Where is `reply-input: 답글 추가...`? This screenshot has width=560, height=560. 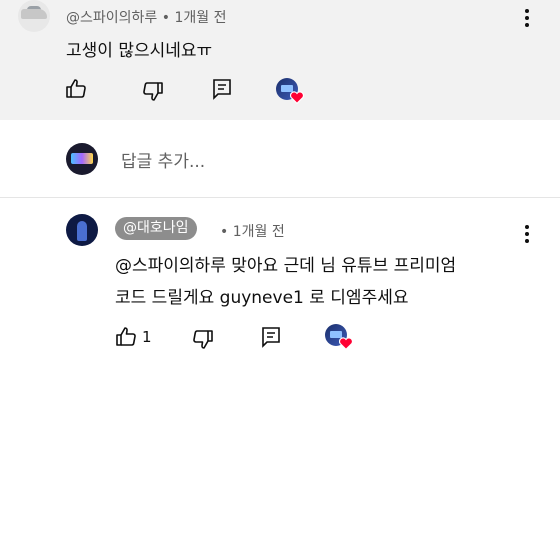
reply-input: 답글 추가... is located at coordinates (163, 159).